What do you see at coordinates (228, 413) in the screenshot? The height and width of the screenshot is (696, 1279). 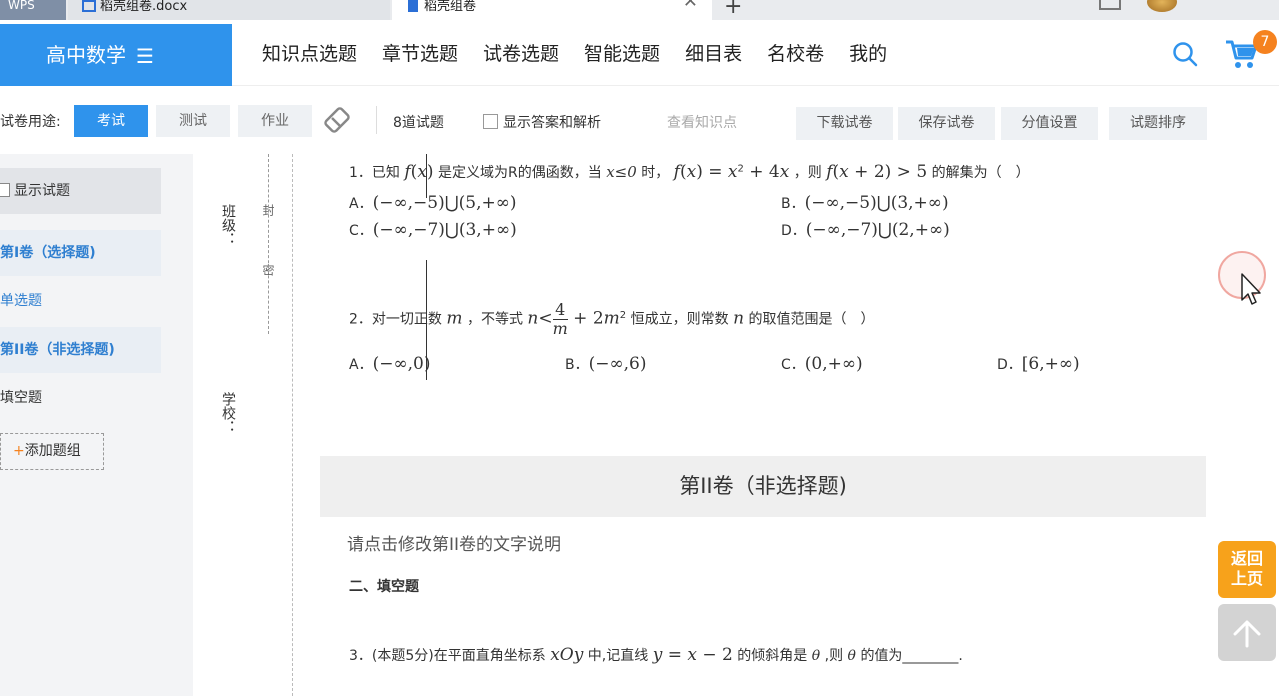 I see `school-label: 学校：` at bounding box center [228, 413].